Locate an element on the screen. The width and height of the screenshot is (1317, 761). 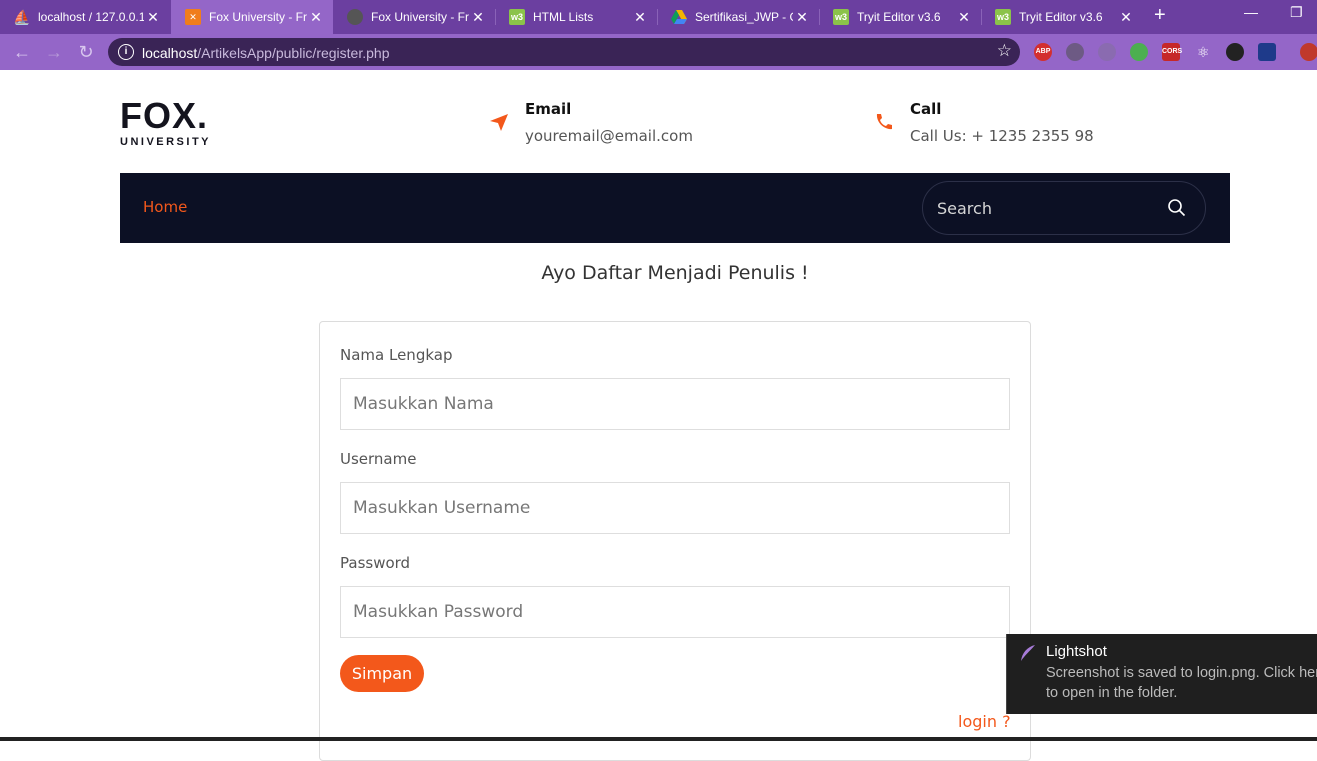
tab-html-lists: w3 HTML Lists ✕ is located at coordinates (576, 17).